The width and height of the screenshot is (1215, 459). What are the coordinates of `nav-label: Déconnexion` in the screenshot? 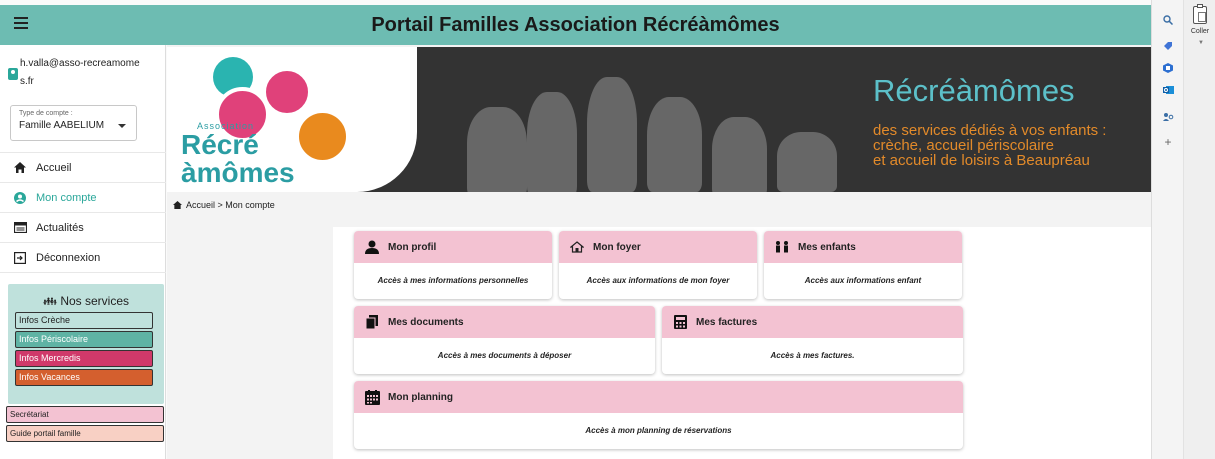 It's located at (68, 257).